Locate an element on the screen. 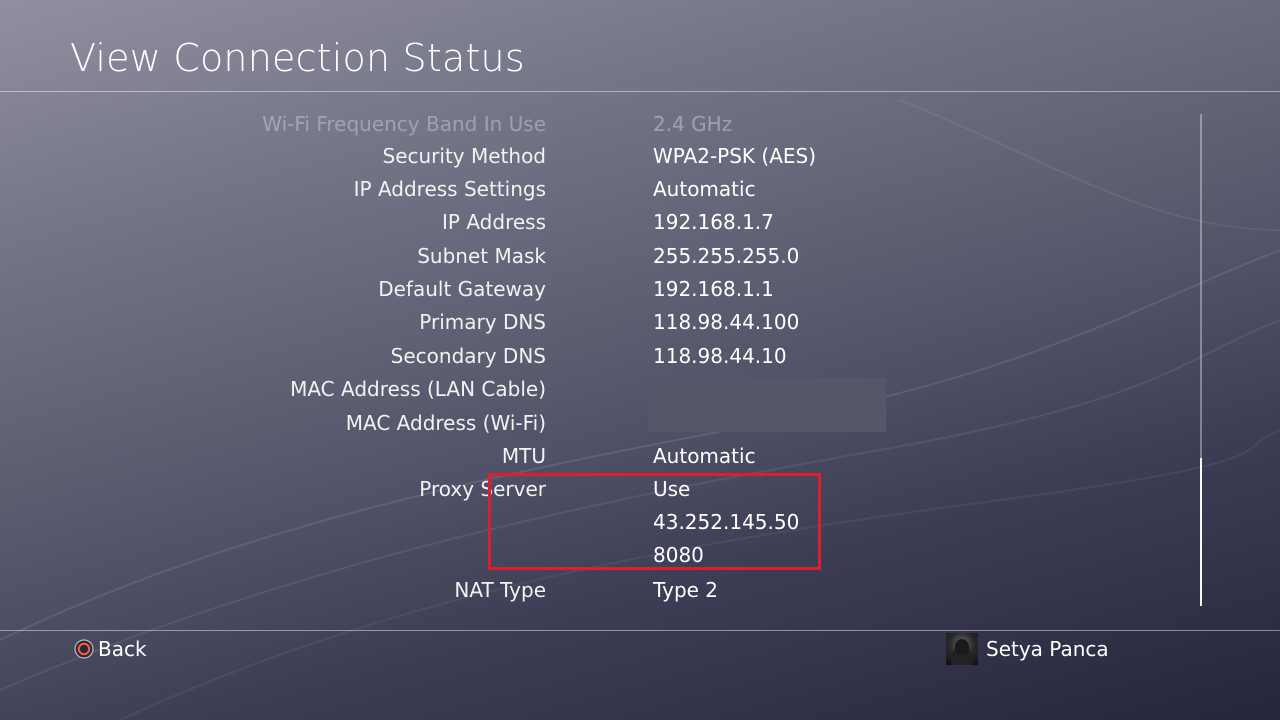  info-label: Default Gateway is located at coordinates (462, 289).